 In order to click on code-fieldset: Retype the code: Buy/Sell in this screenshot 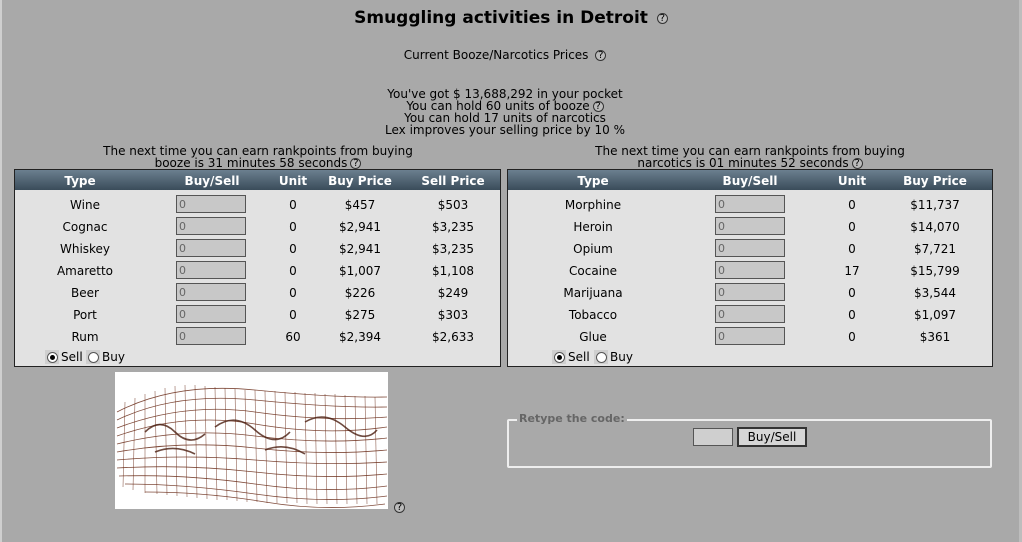, I will do `click(749, 440)`.